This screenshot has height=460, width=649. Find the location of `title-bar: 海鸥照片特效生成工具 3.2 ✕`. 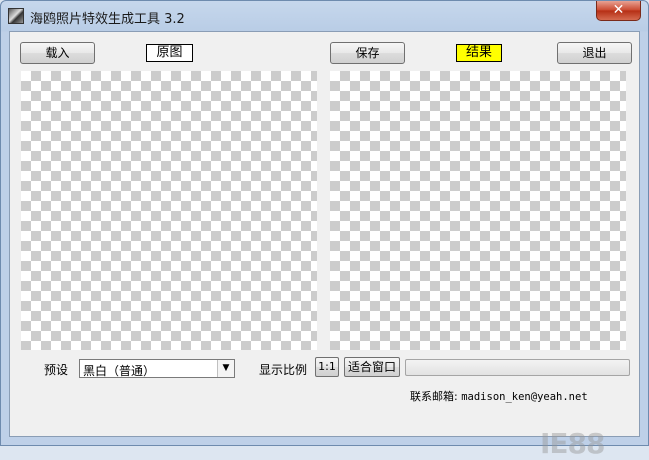

title-bar: 海鸥照片特效生成工具 3.2 ✕ is located at coordinates (324, 16).